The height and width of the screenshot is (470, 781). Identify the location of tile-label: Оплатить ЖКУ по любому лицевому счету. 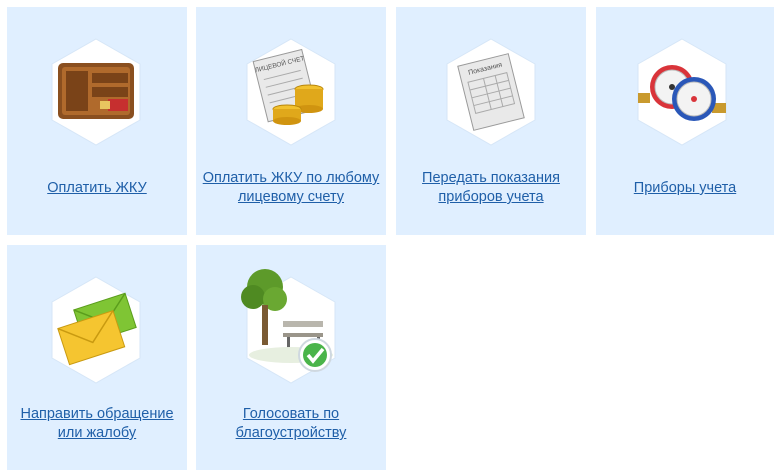
(291, 188).